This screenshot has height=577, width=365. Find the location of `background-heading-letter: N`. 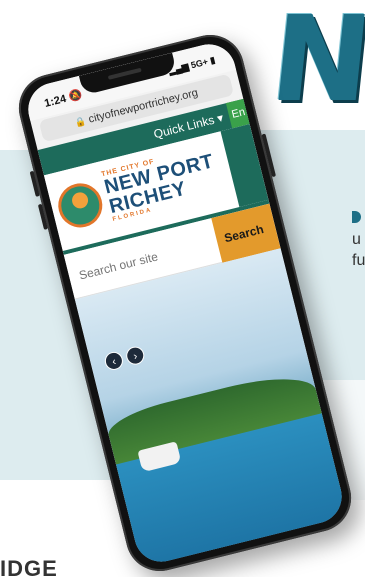

background-heading-letter: N is located at coordinates (314, 64).